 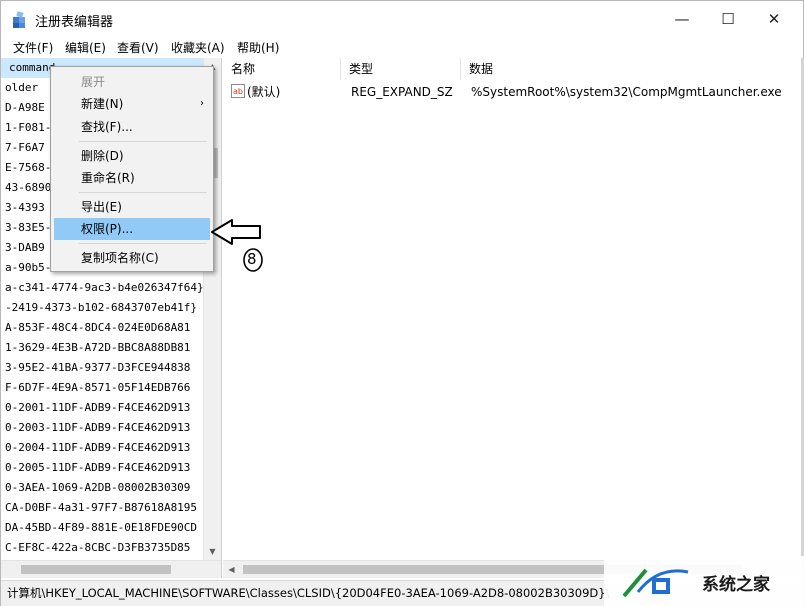 What do you see at coordinates (132, 207) in the screenshot?
I see `menu-item-export: 导出(E)` at bounding box center [132, 207].